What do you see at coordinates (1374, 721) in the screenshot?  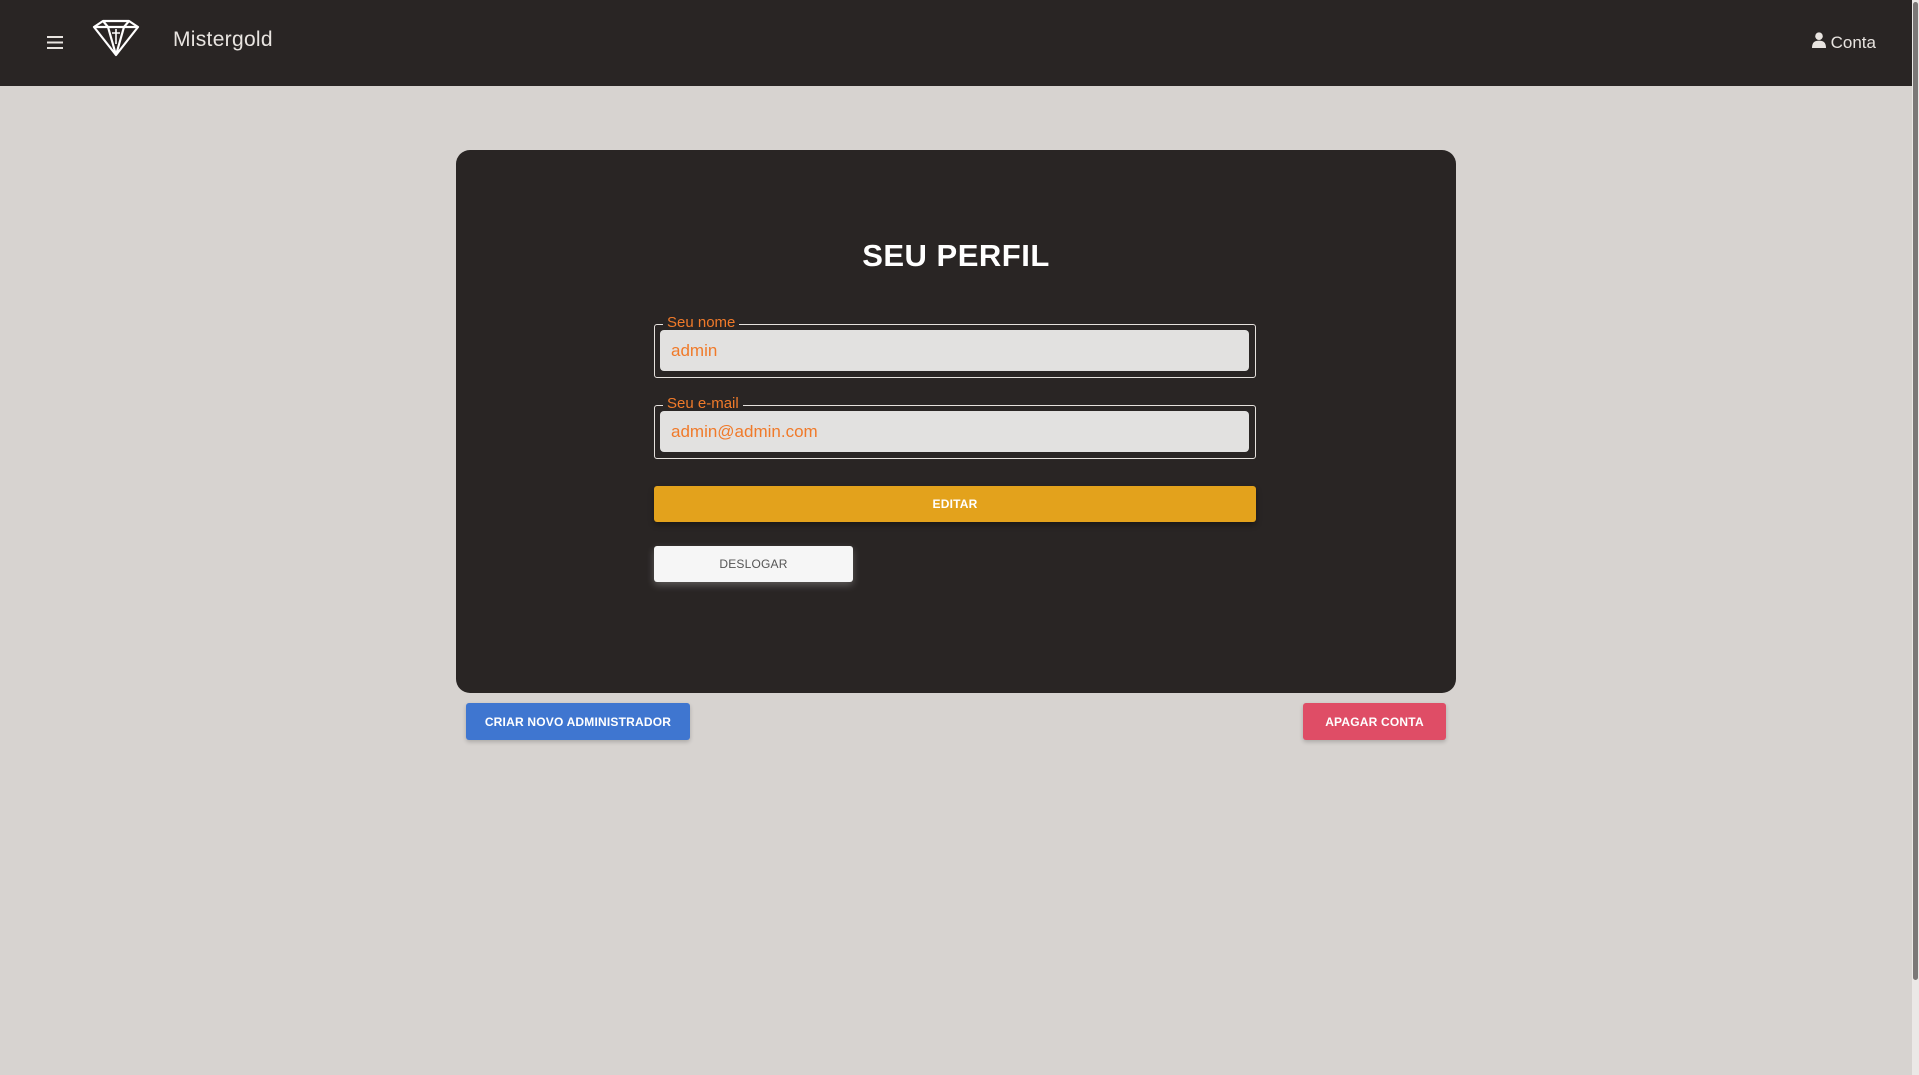 I see `delete-account-button: APAGAR CONTA` at bounding box center [1374, 721].